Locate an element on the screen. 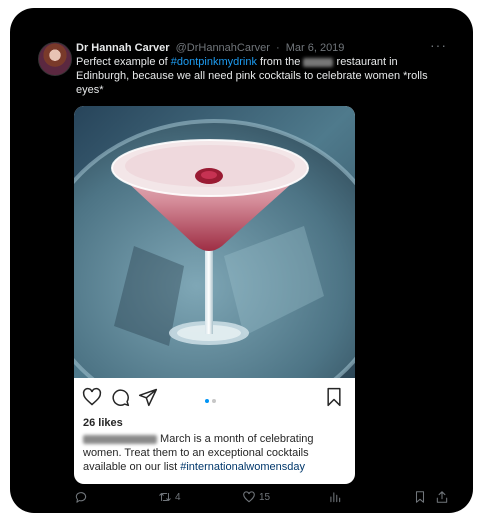 The width and height of the screenshot is (485, 516). retweet-button: 4 is located at coordinates (169, 497).